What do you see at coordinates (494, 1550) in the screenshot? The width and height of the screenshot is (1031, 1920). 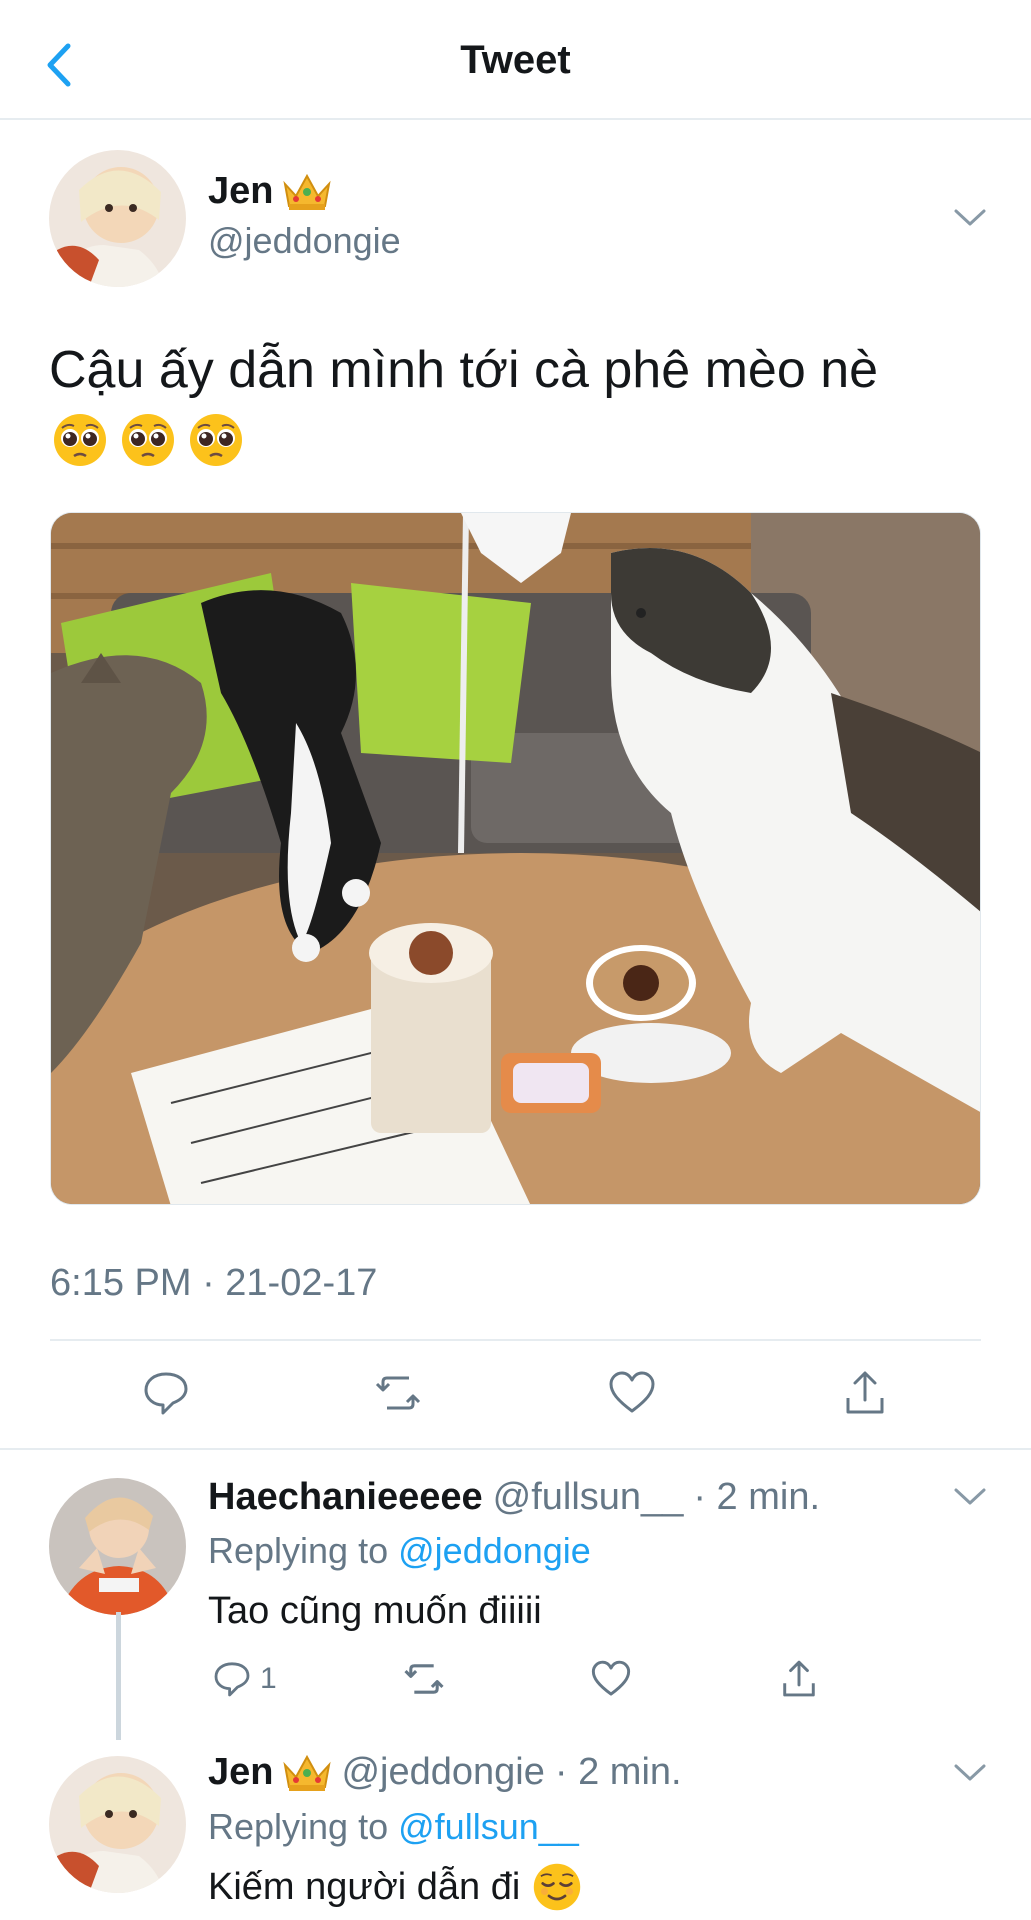 I see `replying-to-link: @jeddongie` at bounding box center [494, 1550].